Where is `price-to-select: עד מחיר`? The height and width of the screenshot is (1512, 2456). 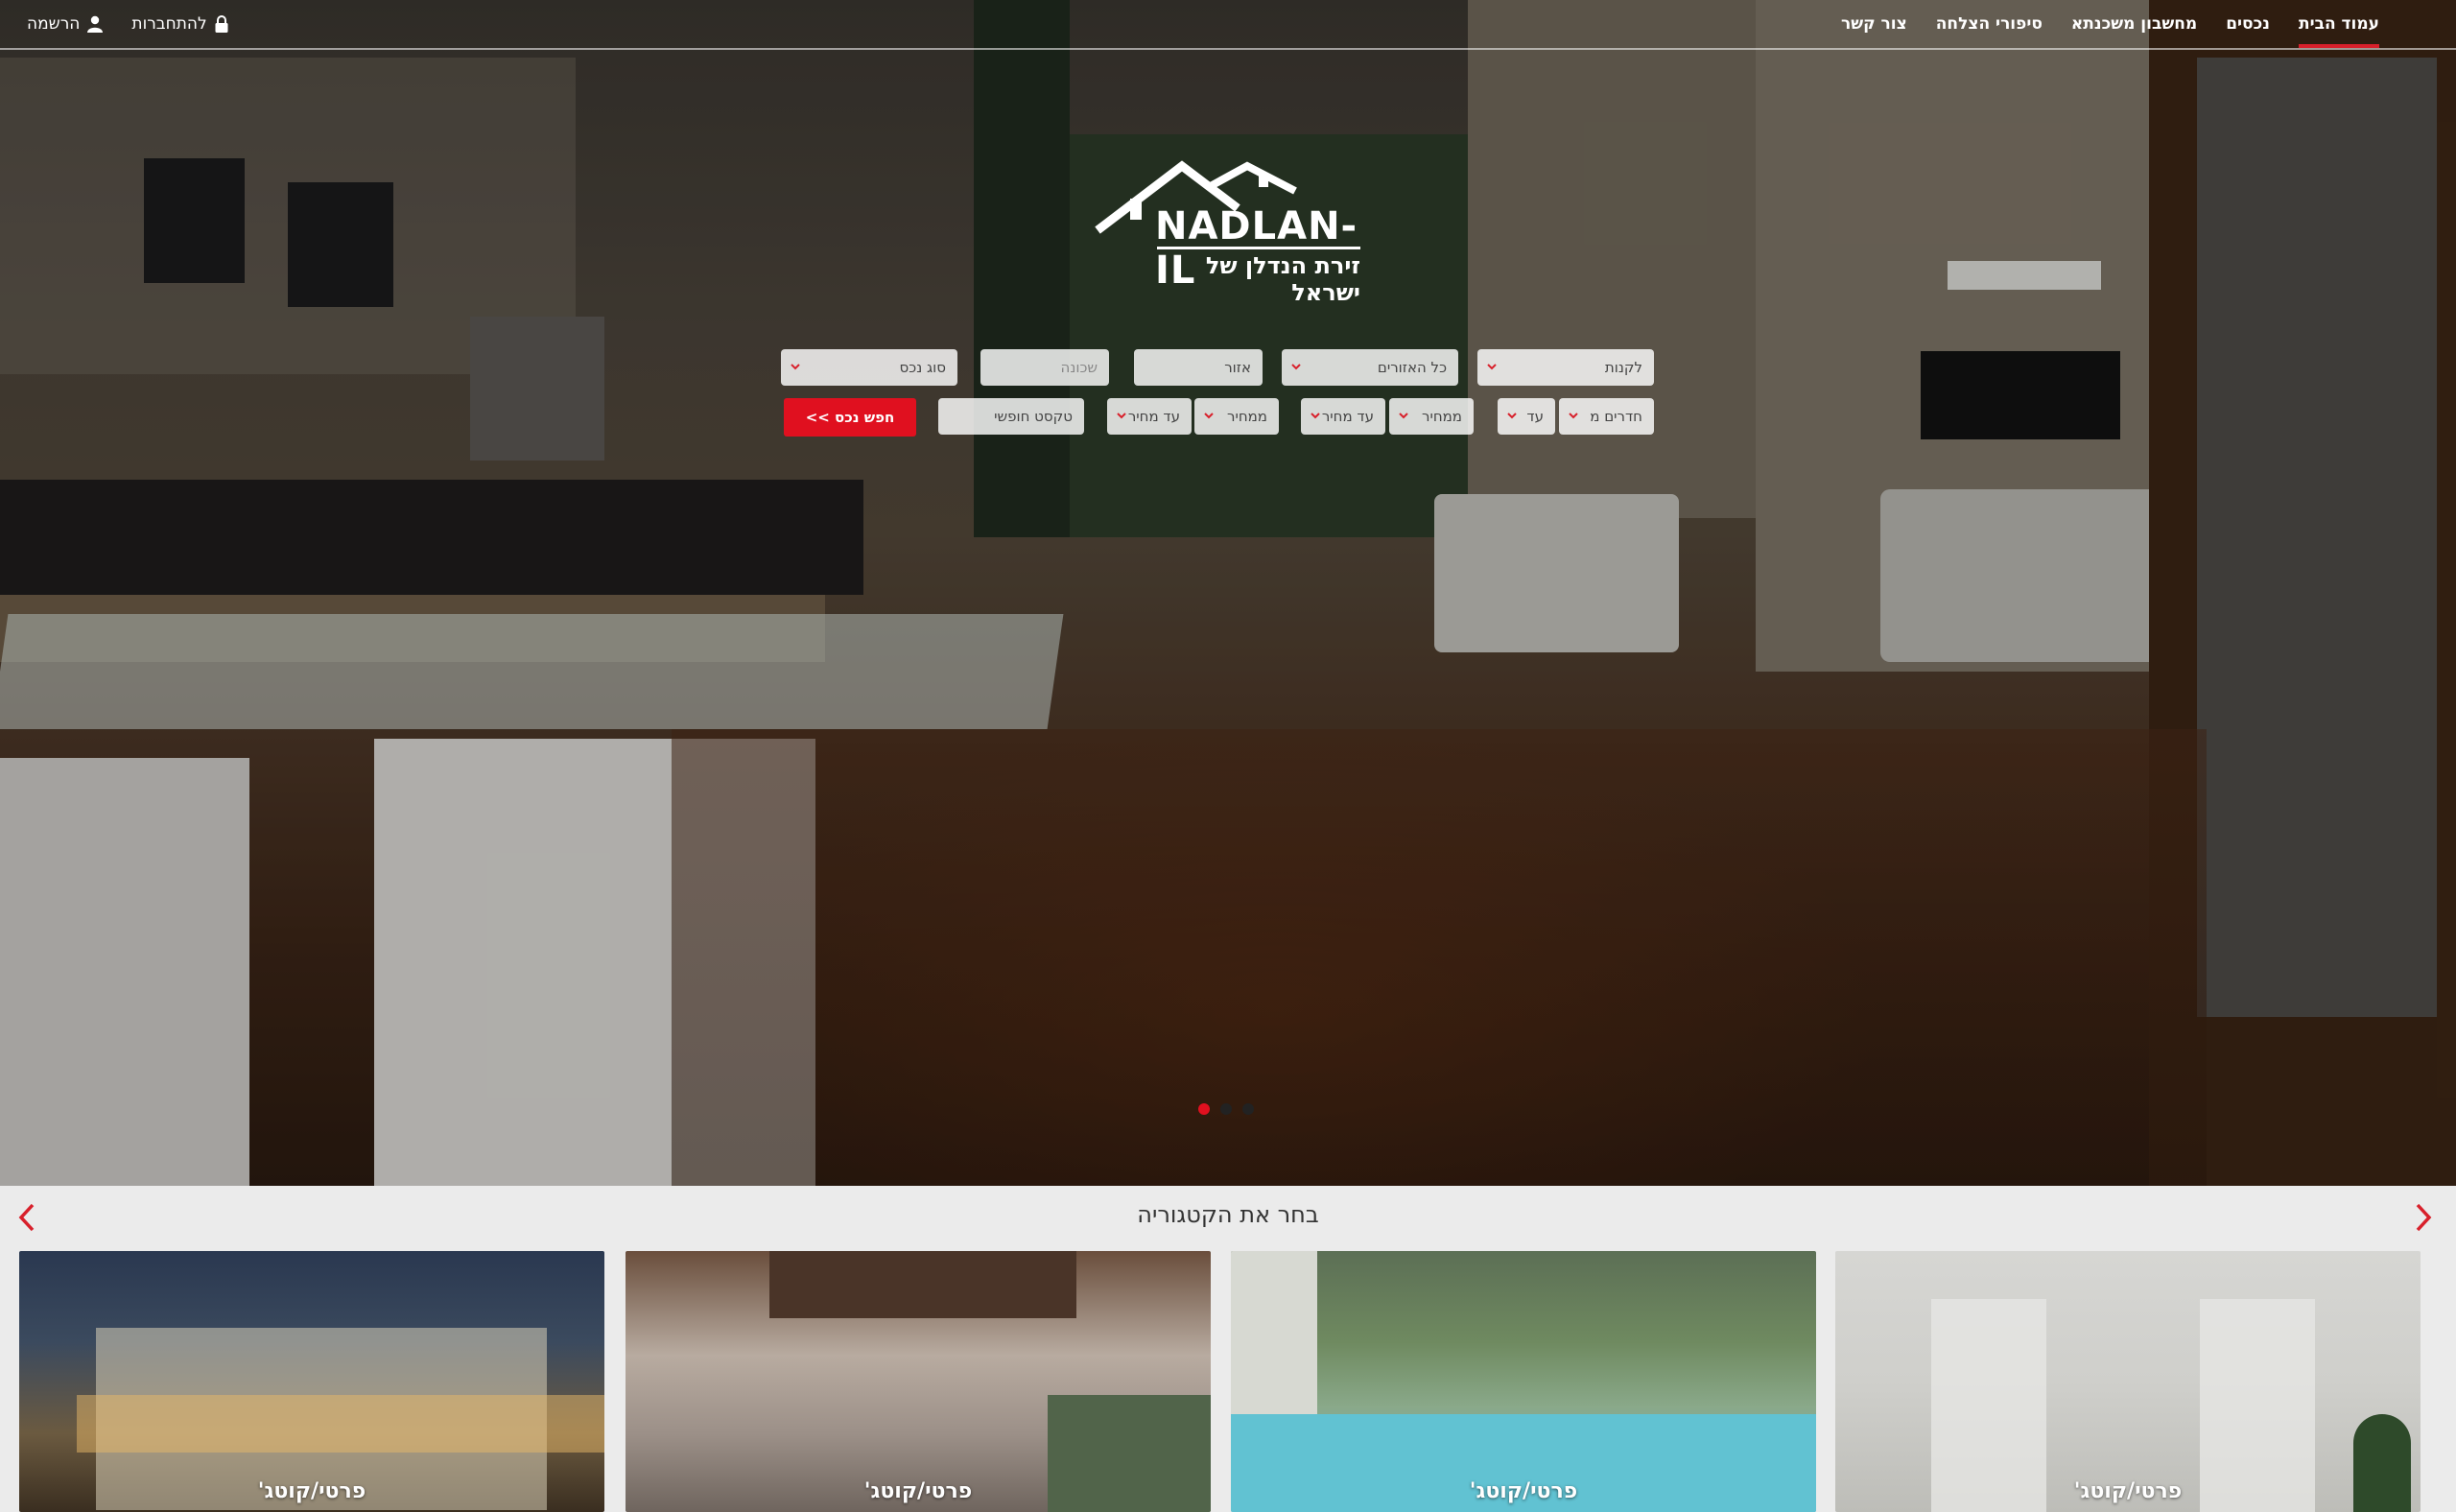 price-to-select: עד מחיר is located at coordinates (1343, 416).